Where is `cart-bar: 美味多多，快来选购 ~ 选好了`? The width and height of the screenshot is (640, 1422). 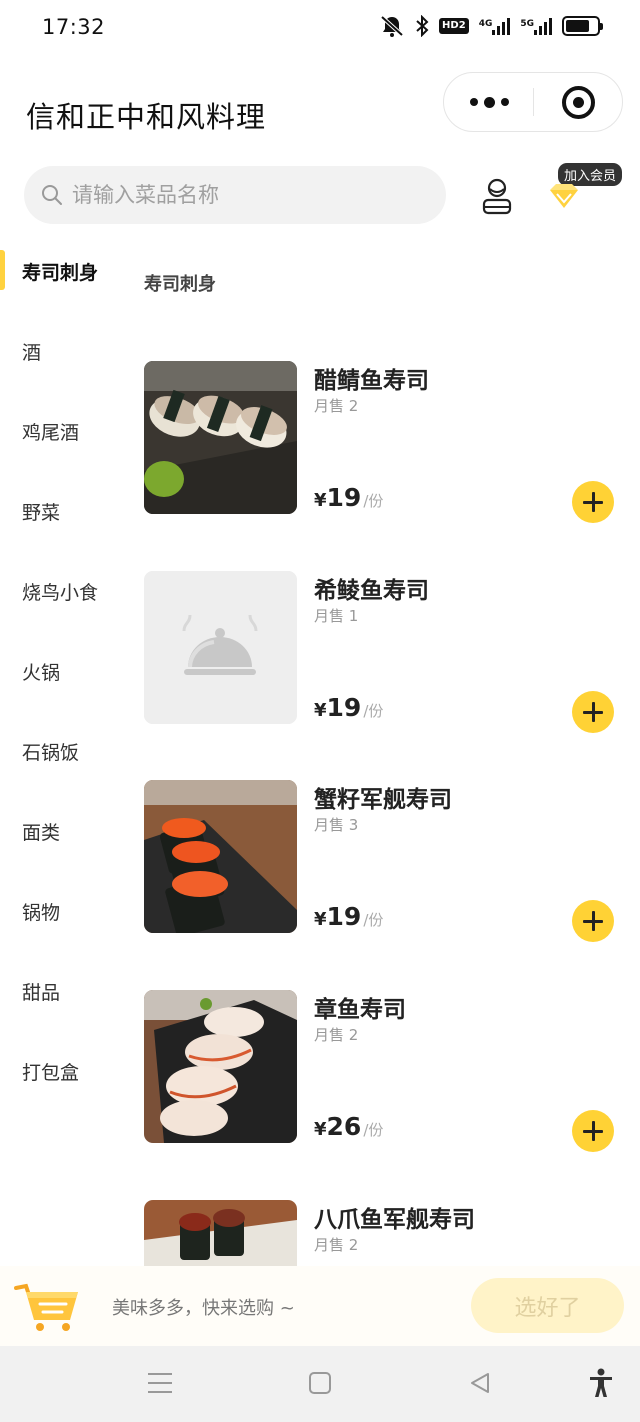
cart-bar: 美味多多，快来选购 ~ 选好了 is located at coordinates (320, 1306).